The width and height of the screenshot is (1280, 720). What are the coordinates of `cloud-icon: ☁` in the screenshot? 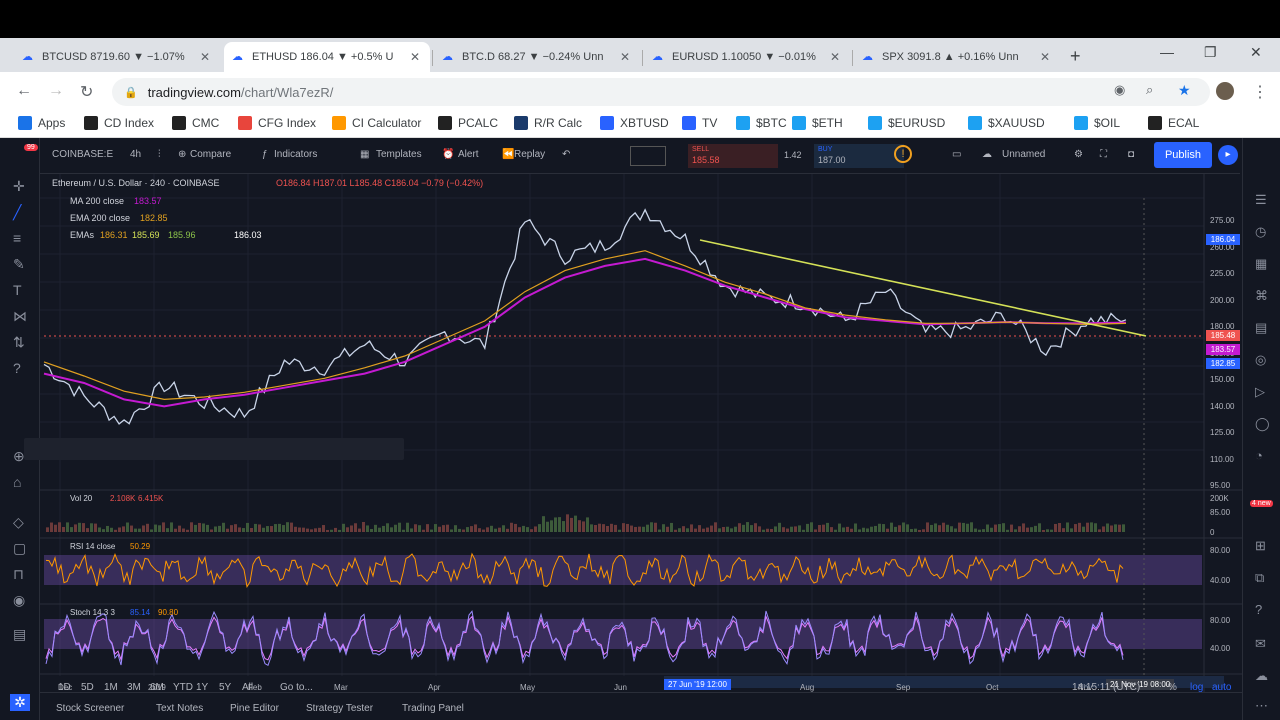 It's located at (987, 154).